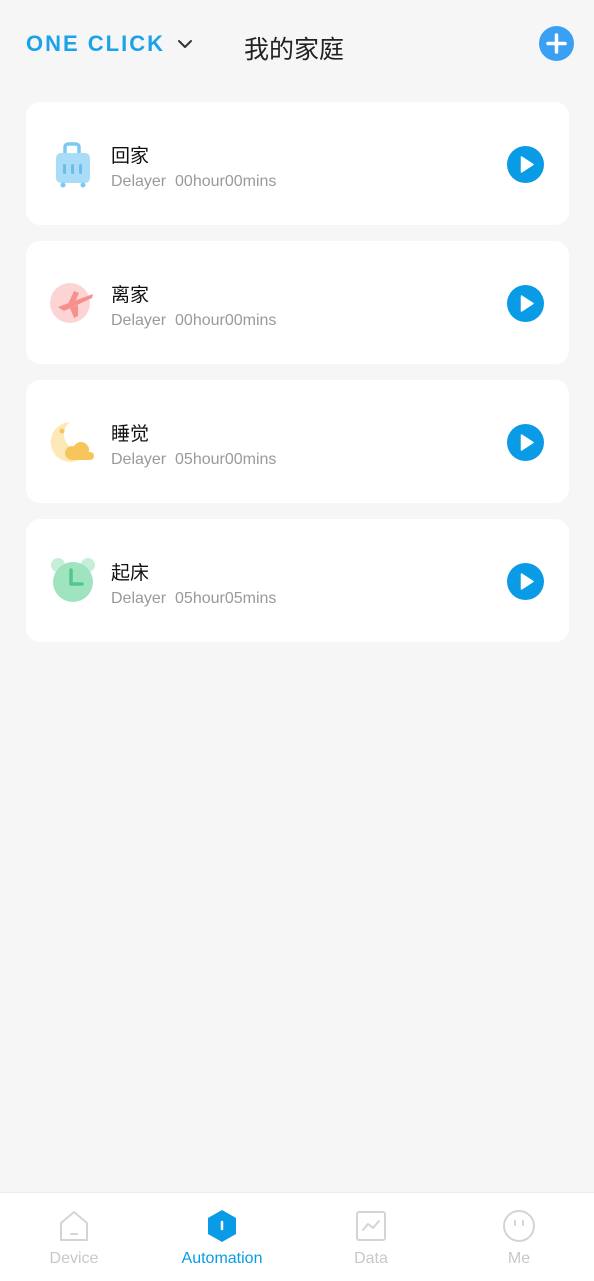  Describe the element at coordinates (130, 573) in the screenshot. I see `scene-name: 起床` at that location.